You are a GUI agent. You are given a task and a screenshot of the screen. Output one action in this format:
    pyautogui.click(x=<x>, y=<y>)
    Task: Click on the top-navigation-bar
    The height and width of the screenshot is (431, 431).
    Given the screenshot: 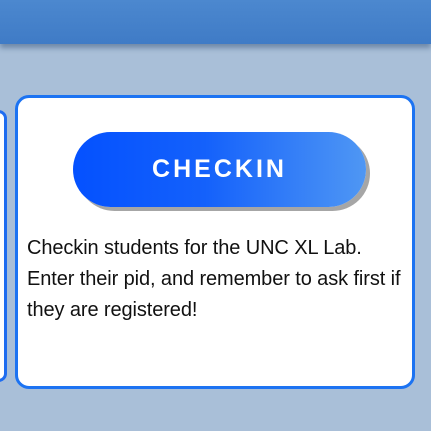 What is the action you would take?
    pyautogui.click(x=215, y=22)
    